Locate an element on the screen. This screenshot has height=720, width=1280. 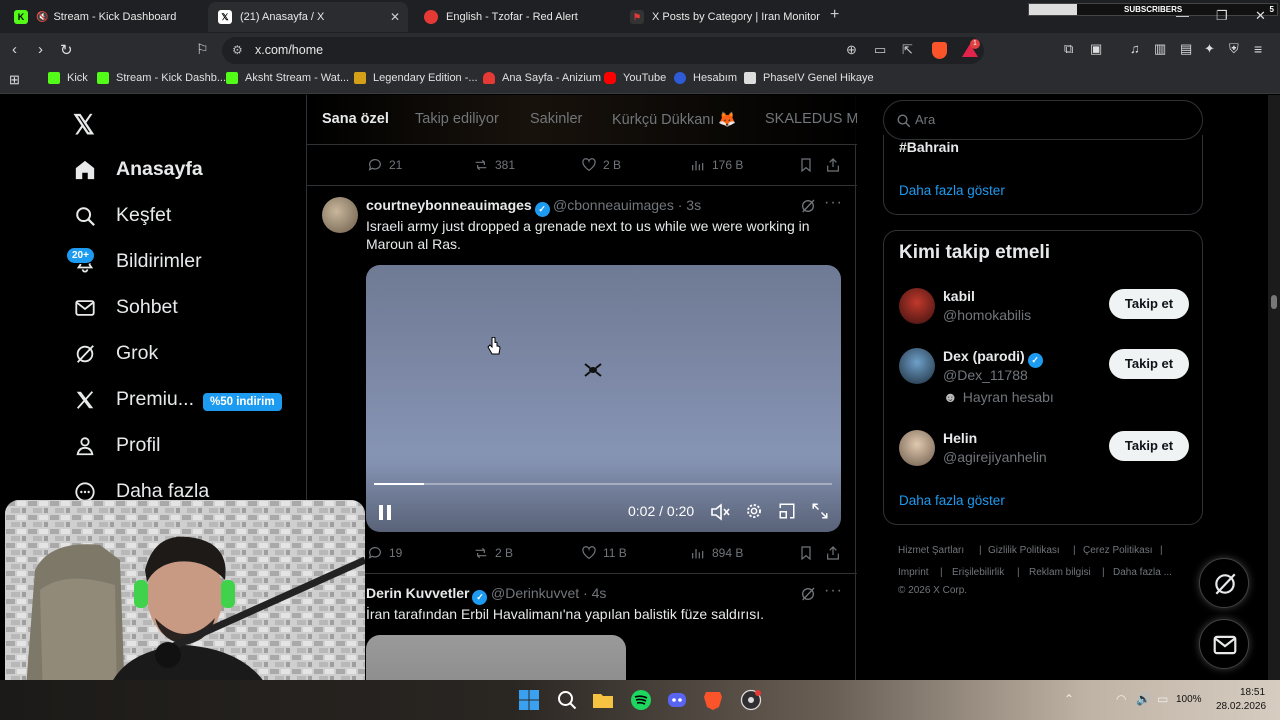
suggestion-name: Dex (parodi) ✓ is located at coordinates (993, 358).